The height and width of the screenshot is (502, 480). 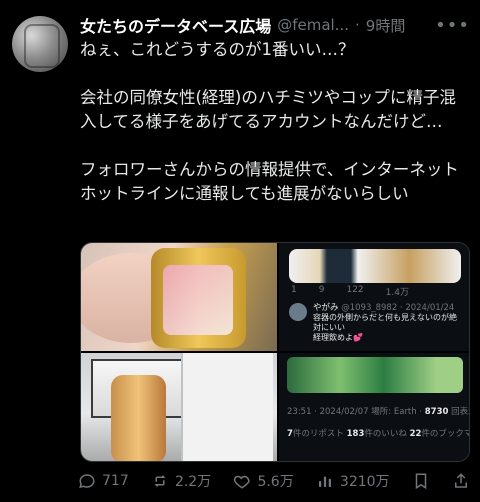 What do you see at coordinates (193, 482) in the screenshot?
I see `retweet-count: 2.2万` at bounding box center [193, 482].